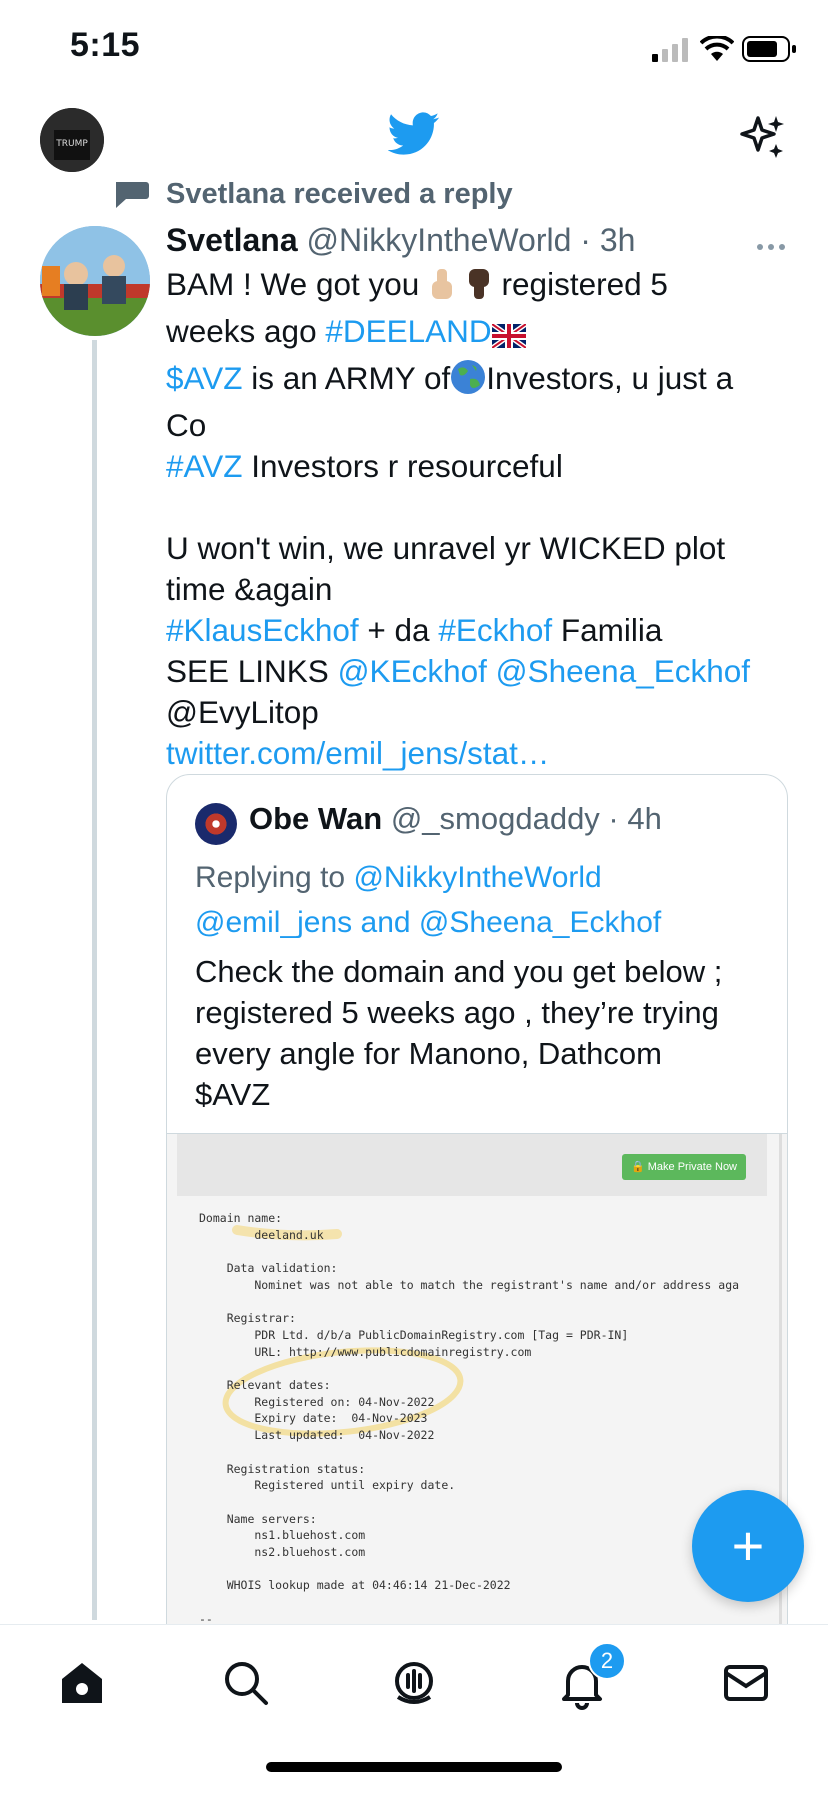 The image size is (828, 1793). What do you see at coordinates (246, 331) in the screenshot?
I see `tweet-text-segment: weeks ago` at bounding box center [246, 331].